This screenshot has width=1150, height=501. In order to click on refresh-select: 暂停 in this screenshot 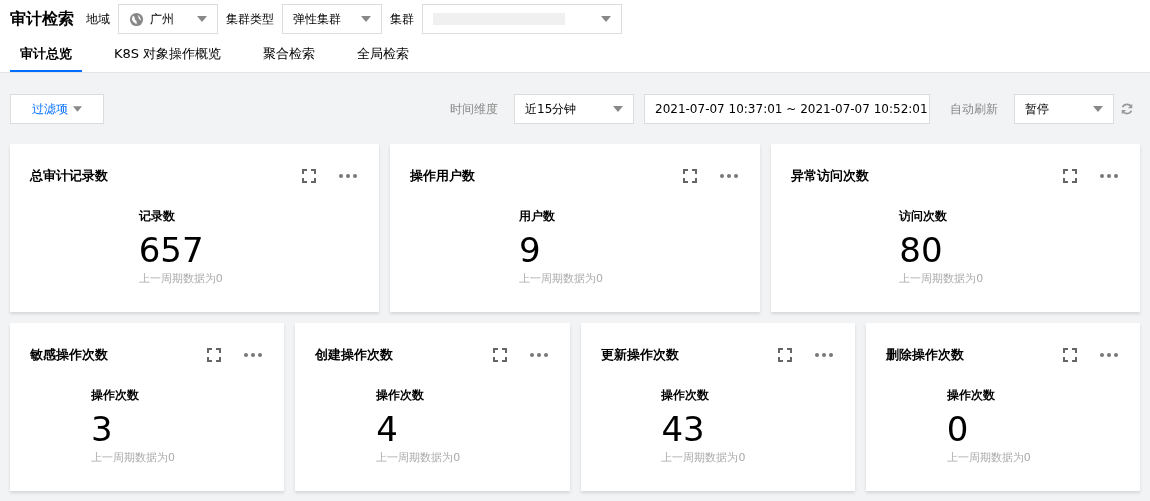, I will do `click(1064, 109)`.